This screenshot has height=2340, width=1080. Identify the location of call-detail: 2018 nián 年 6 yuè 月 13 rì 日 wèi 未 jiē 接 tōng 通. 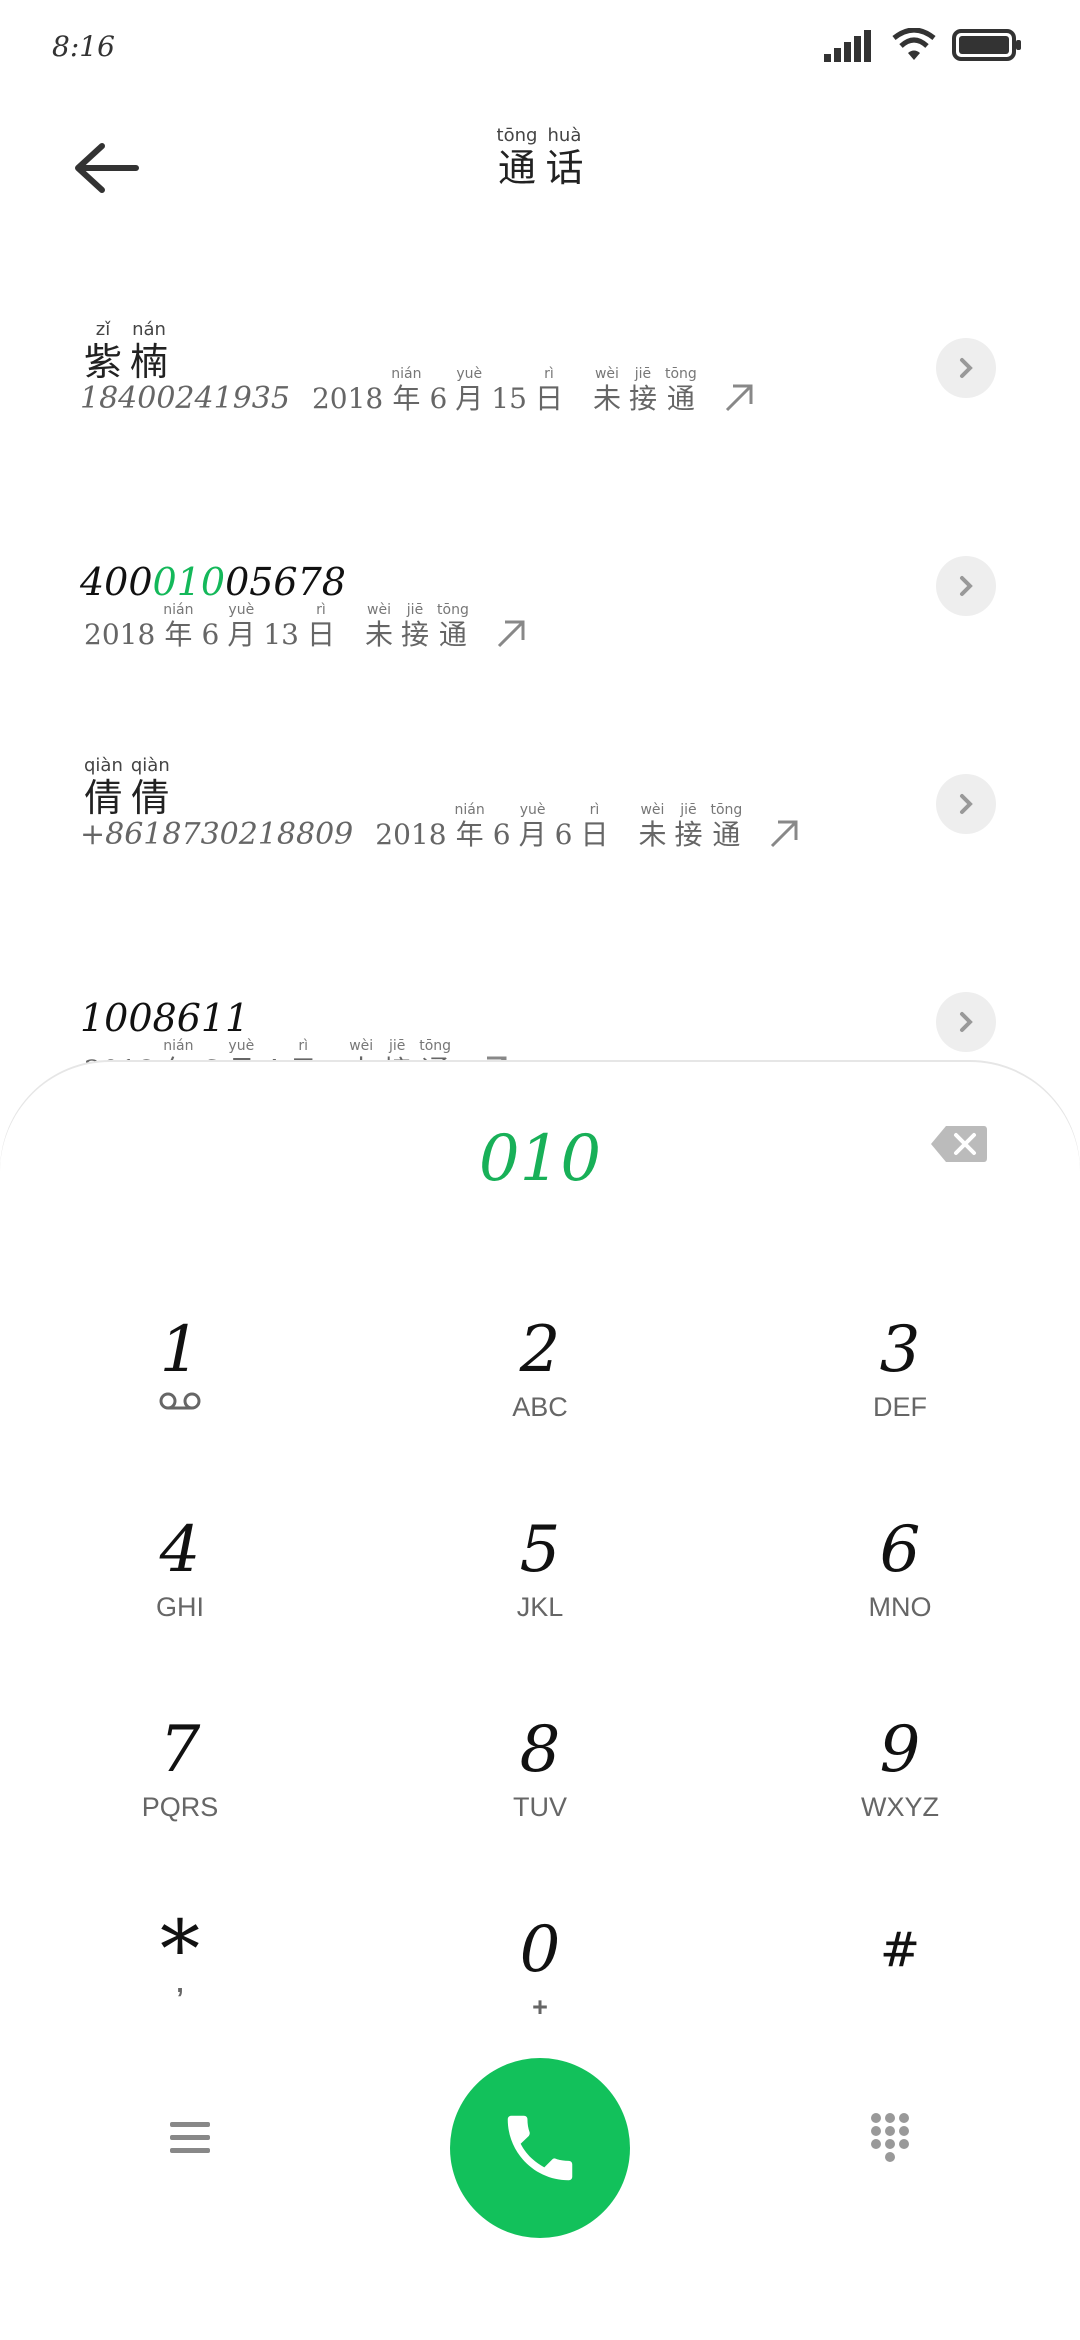
(304, 627).